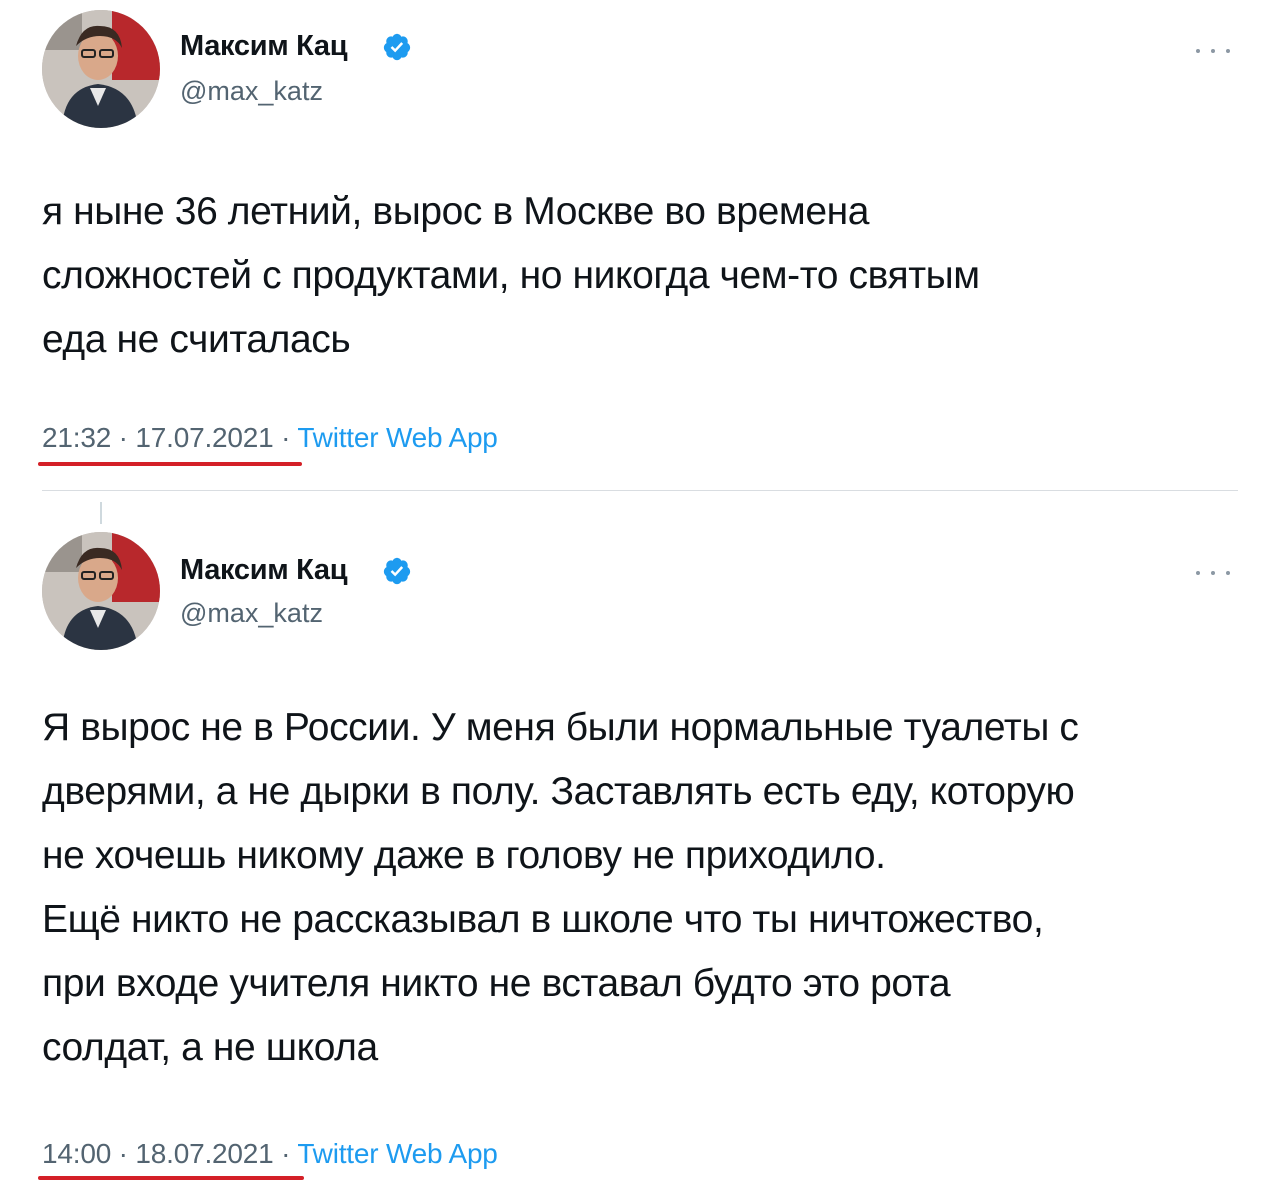  I want to click on tweet-meta: 21:32 · 17.07.2021 · Twitter Web App, so click(270, 438).